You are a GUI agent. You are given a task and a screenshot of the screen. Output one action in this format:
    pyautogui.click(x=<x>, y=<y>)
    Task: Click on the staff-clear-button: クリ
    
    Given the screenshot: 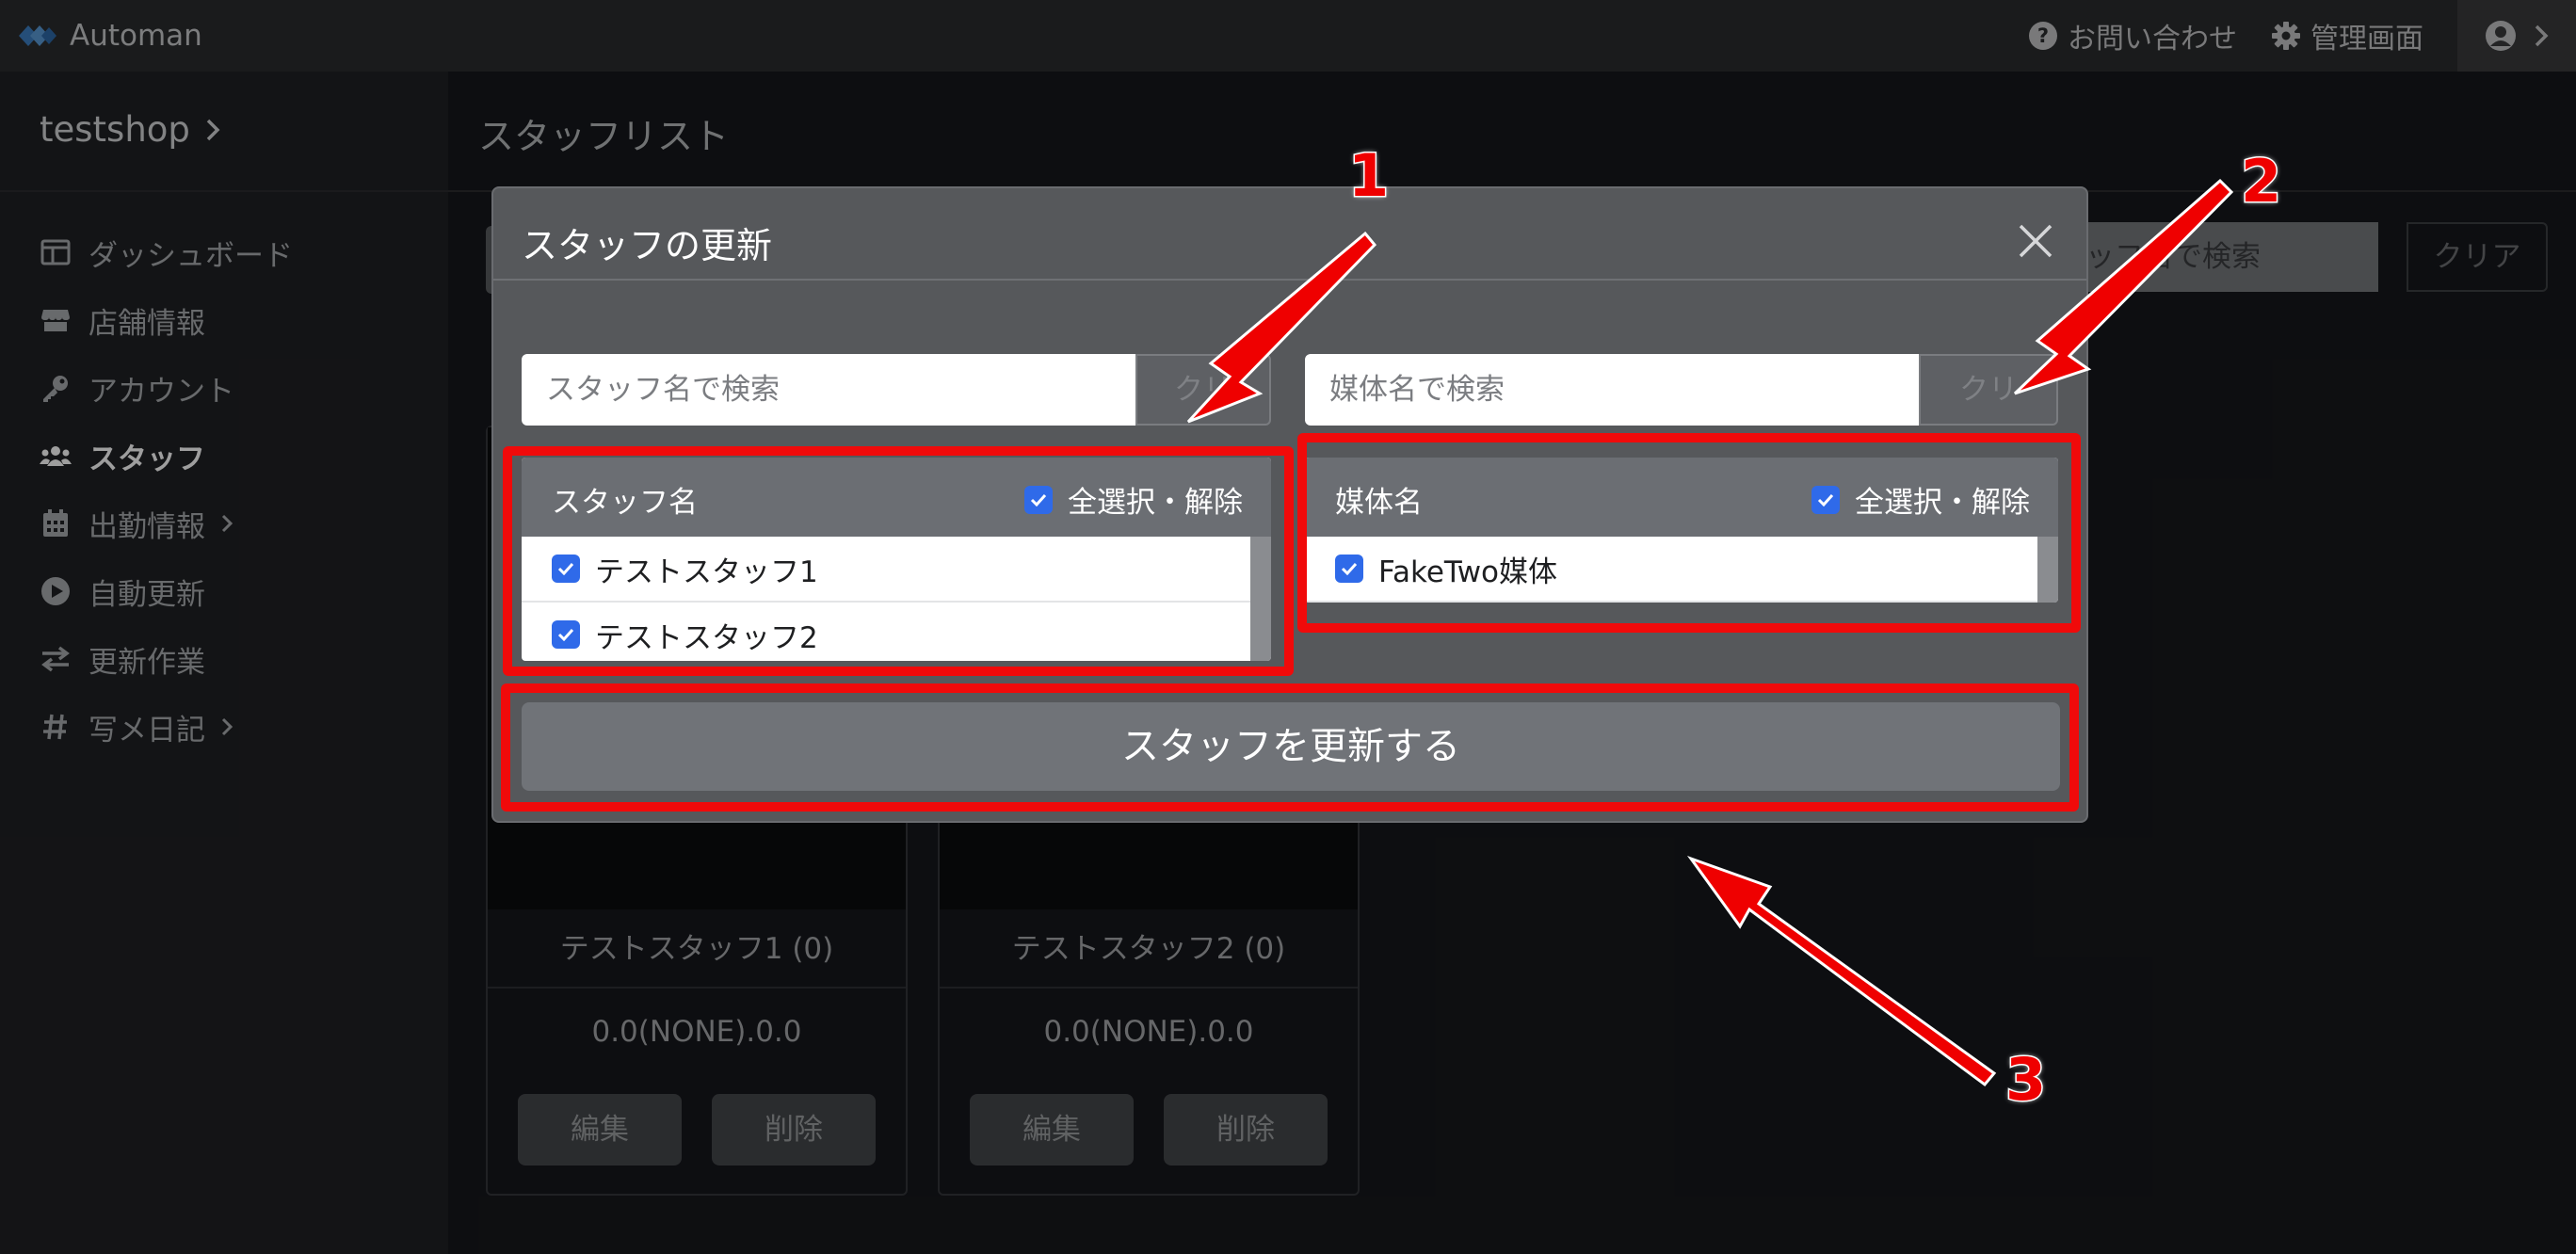 What is the action you would take?
    pyautogui.click(x=1203, y=390)
    